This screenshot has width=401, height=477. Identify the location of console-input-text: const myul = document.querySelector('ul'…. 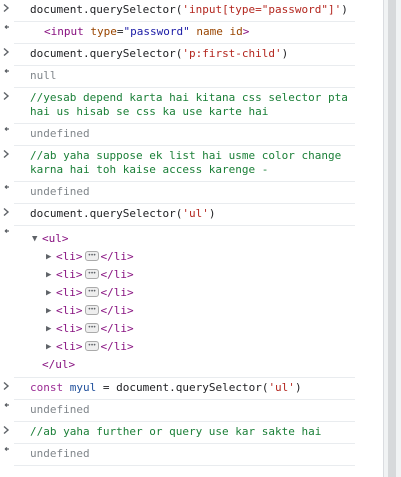
(184, 388).